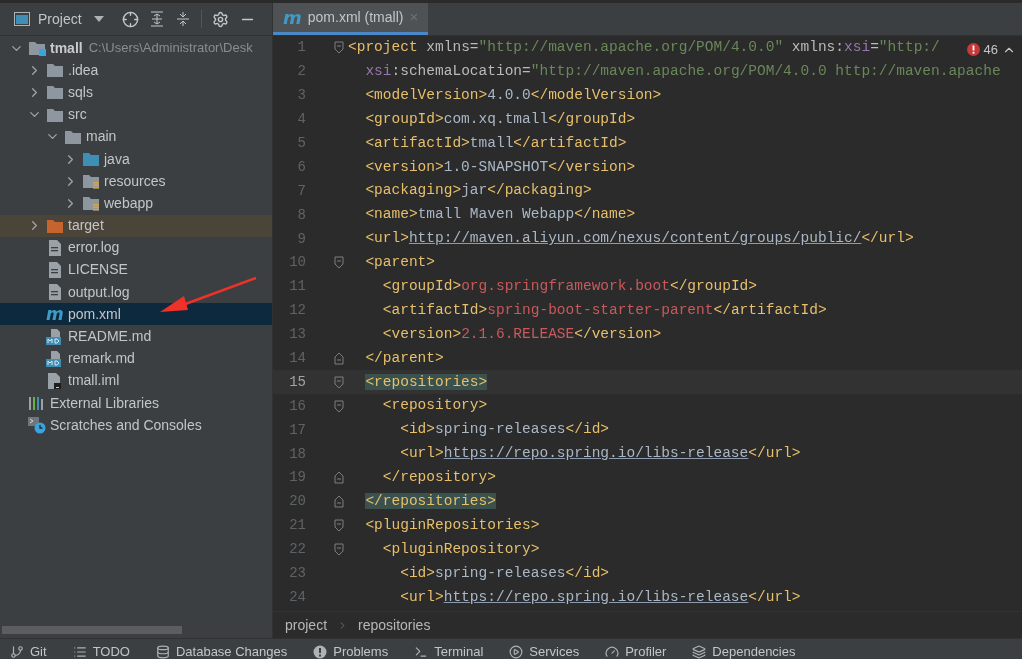 The height and width of the screenshot is (659, 1022). Describe the element at coordinates (136, 136) in the screenshot. I see `tree-item: main` at that location.